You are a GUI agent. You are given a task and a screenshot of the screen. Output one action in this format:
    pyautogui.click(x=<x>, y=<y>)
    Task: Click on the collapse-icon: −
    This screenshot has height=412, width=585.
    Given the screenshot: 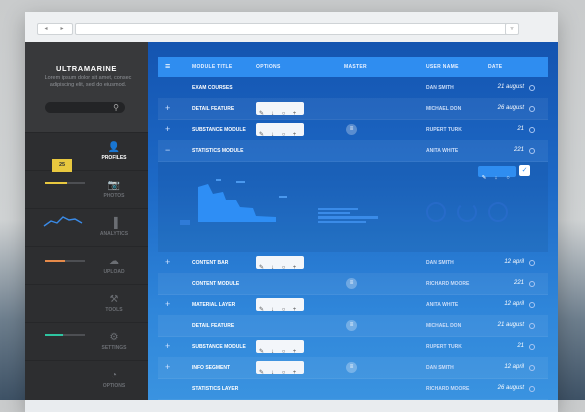 What is the action you would take?
    pyautogui.click(x=167, y=150)
    